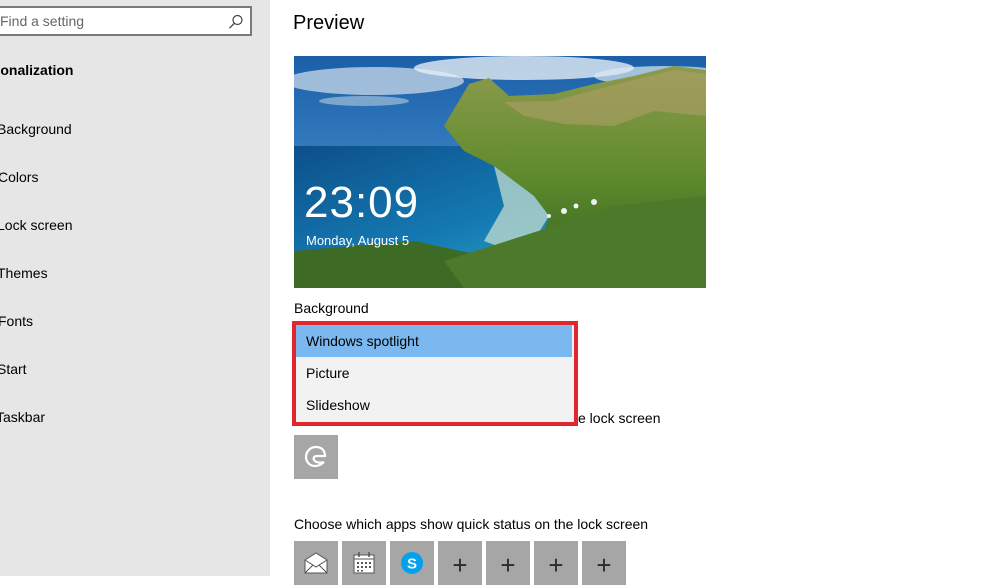  What do you see at coordinates (619, 418) in the screenshot?
I see `detailed-status-label-fragment: e lock screen` at bounding box center [619, 418].